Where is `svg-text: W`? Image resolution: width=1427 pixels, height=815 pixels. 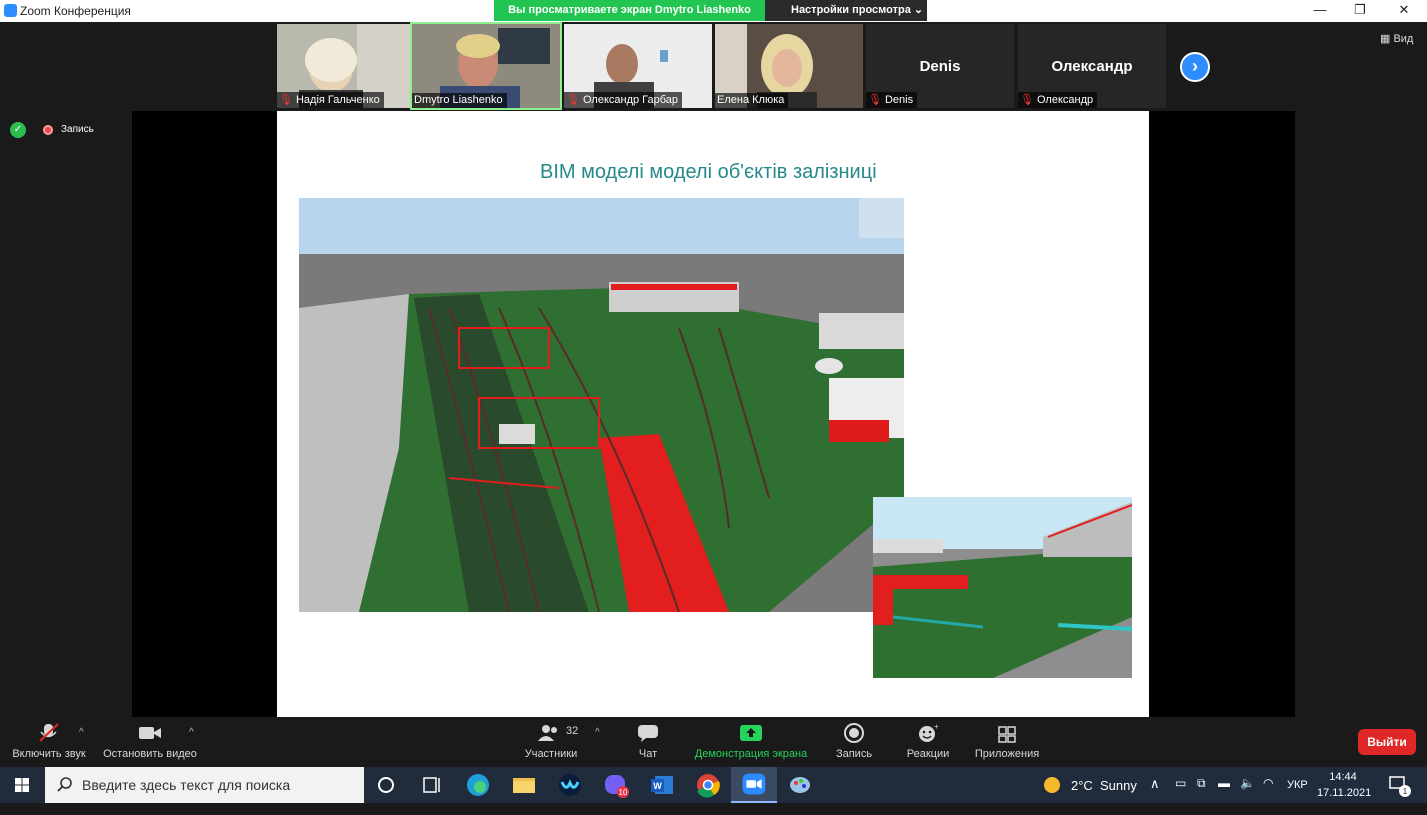 svg-text: W is located at coordinates (657, 786).